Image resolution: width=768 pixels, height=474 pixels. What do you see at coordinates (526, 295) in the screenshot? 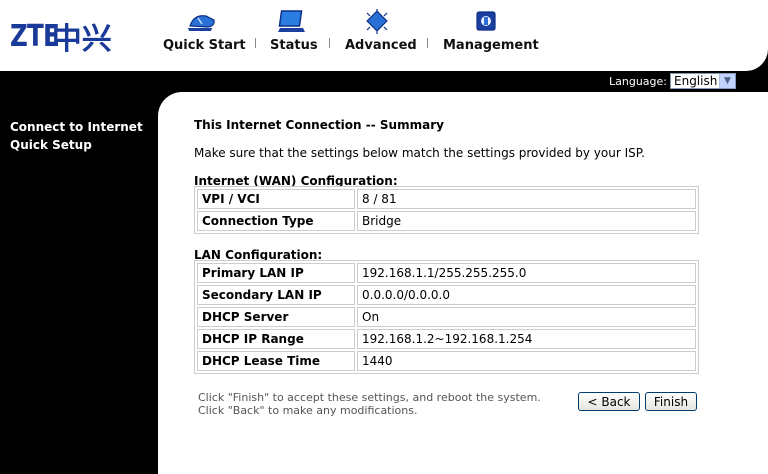
I see `row-value: 0.0.0.0/0.0.0.0` at bounding box center [526, 295].